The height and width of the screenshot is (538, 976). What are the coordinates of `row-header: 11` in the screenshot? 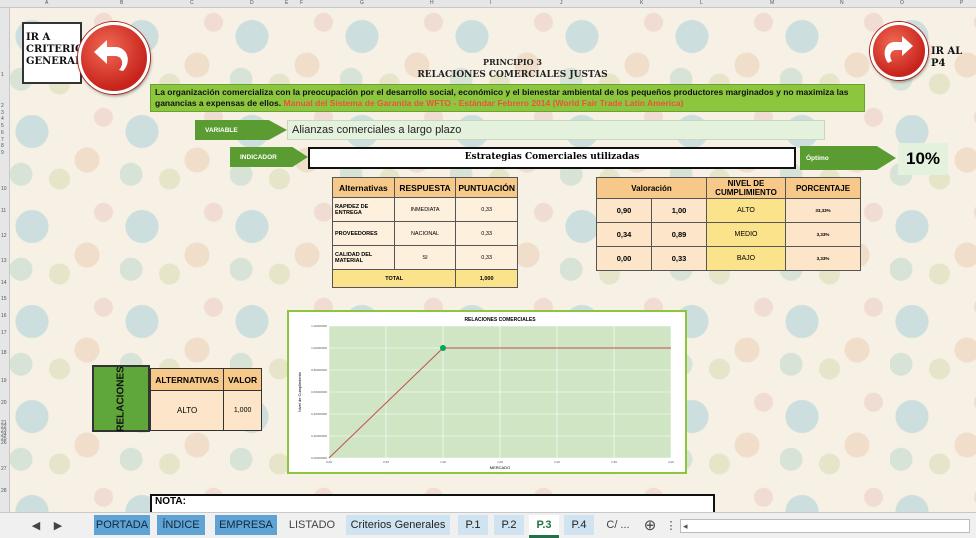 It's located at (3, 211).